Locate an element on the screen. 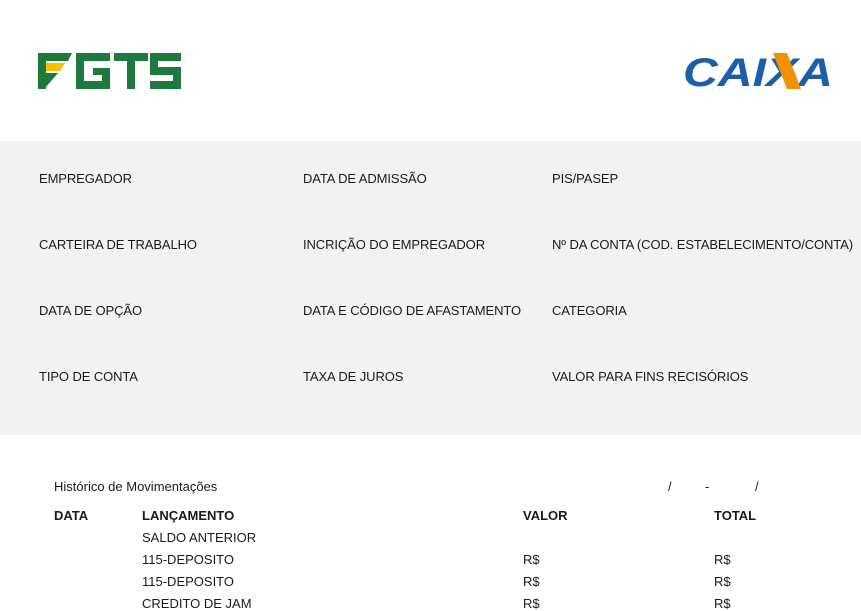  field-interest-rate: TAXA DE JUROS is located at coordinates (353, 376).